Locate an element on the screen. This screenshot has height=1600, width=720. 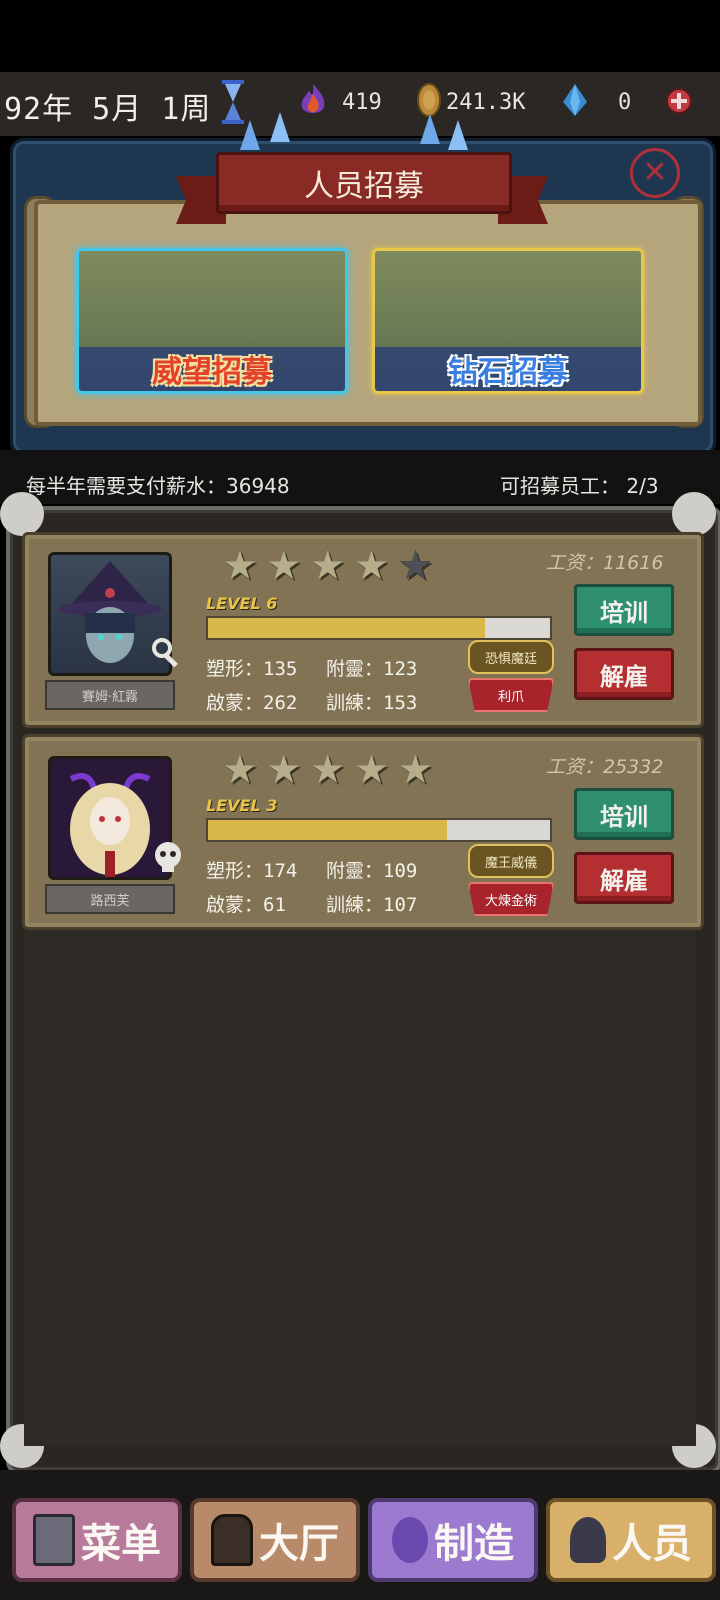
trait-badge-red: 利爪 is located at coordinates (511, 695).